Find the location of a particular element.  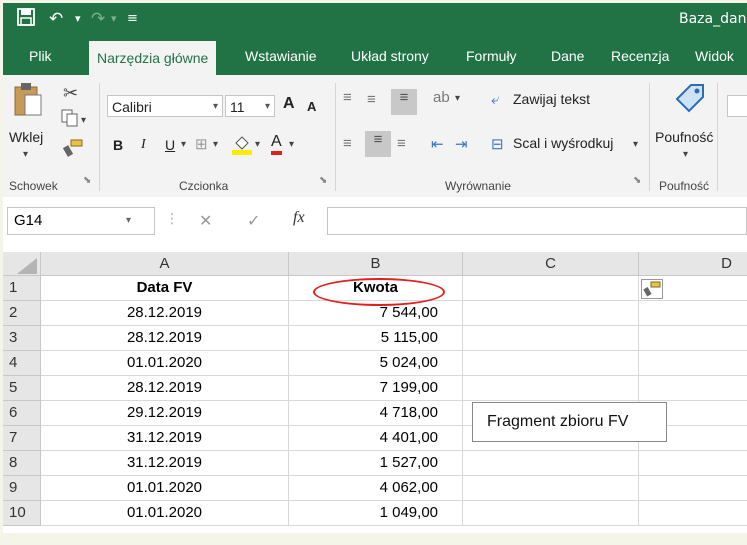

wrap-text-icon: ⤶ is located at coordinates (495, 99).